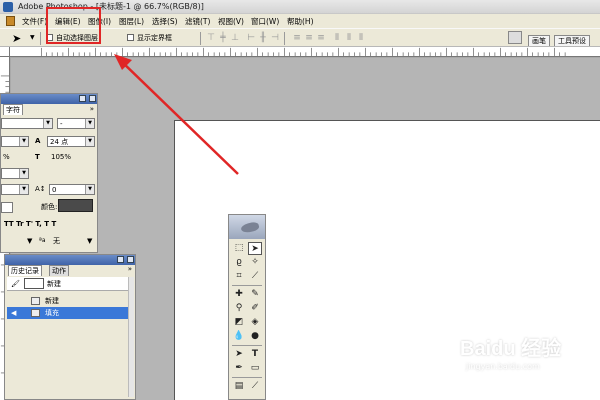 Image resolution: width=600 pixels, height=400 pixels. I want to click on snapshot-label: 新建, so click(54, 284).